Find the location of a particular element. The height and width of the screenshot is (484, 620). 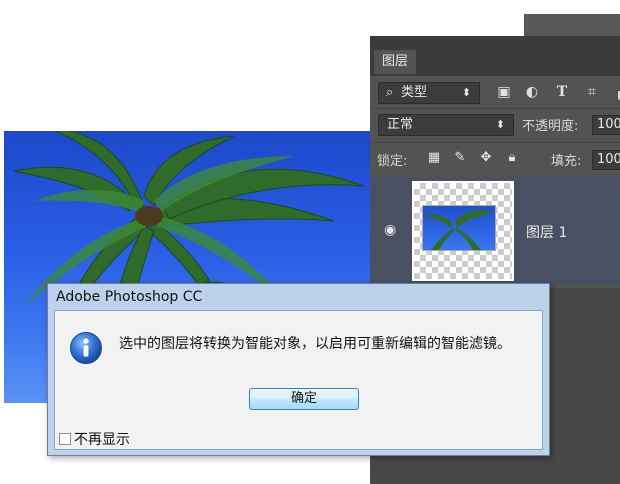

fill-input: 100% is located at coordinates (606, 160).